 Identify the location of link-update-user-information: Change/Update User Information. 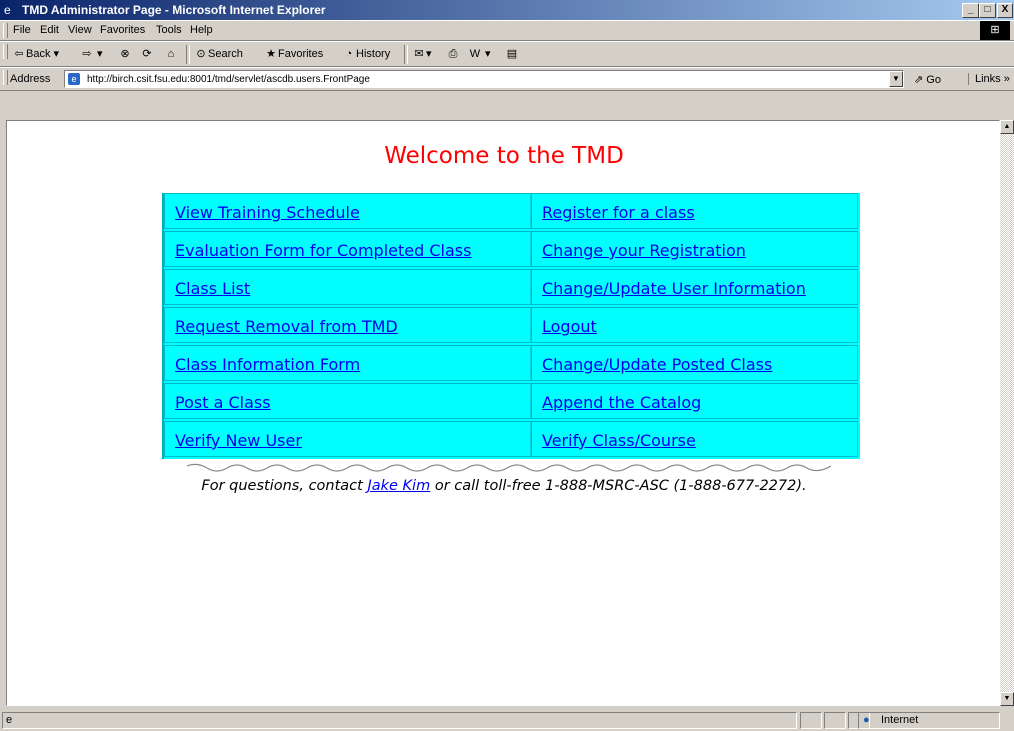
(674, 288).